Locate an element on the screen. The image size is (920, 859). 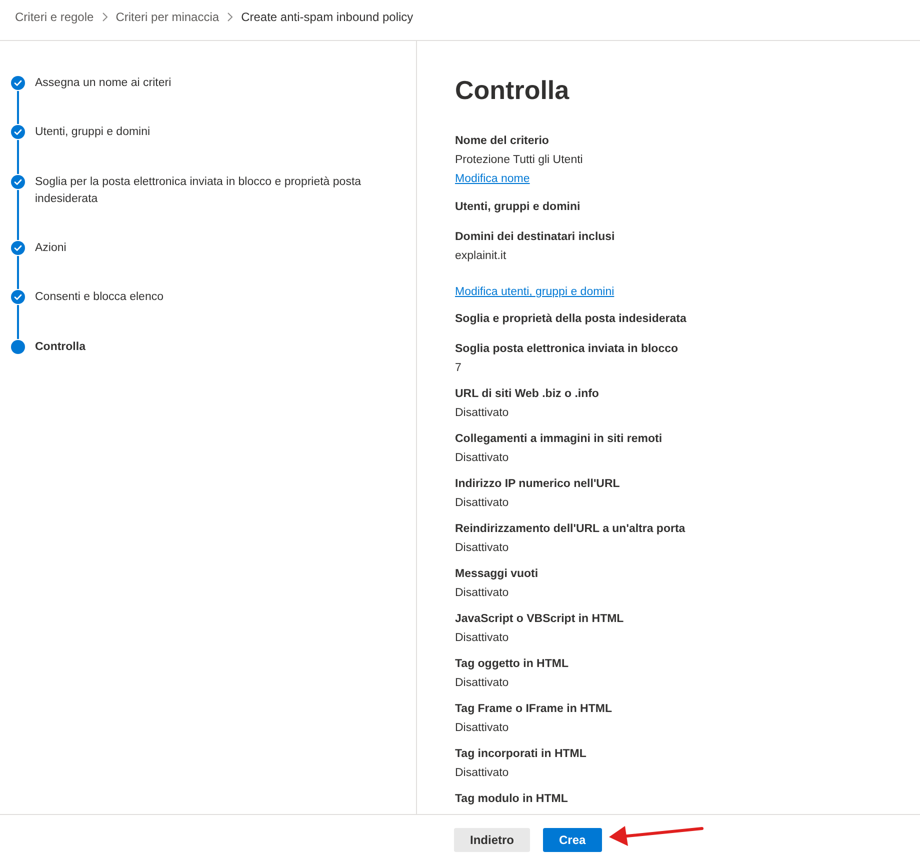
step-label: Assegna un nome ai criteri is located at coordinates (103, 83).